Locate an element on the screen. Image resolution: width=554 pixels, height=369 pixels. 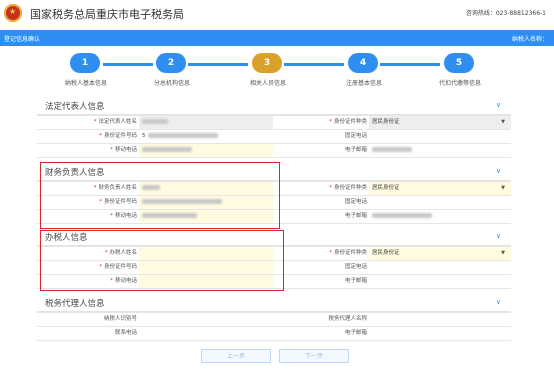
agent-name-label: 税务代理人名称 is located at coordinates (347, 319).